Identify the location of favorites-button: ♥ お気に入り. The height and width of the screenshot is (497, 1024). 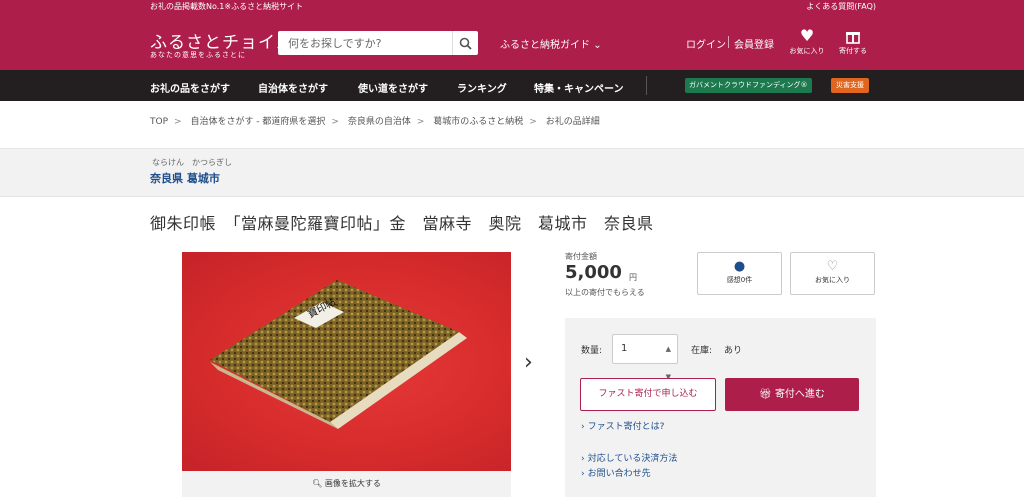
(807, 41).